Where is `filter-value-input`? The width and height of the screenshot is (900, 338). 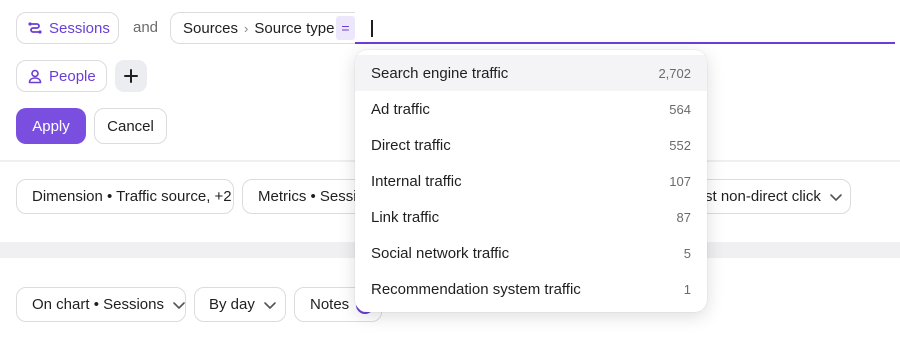
filter-value-input is located at coordinates (625, 28).